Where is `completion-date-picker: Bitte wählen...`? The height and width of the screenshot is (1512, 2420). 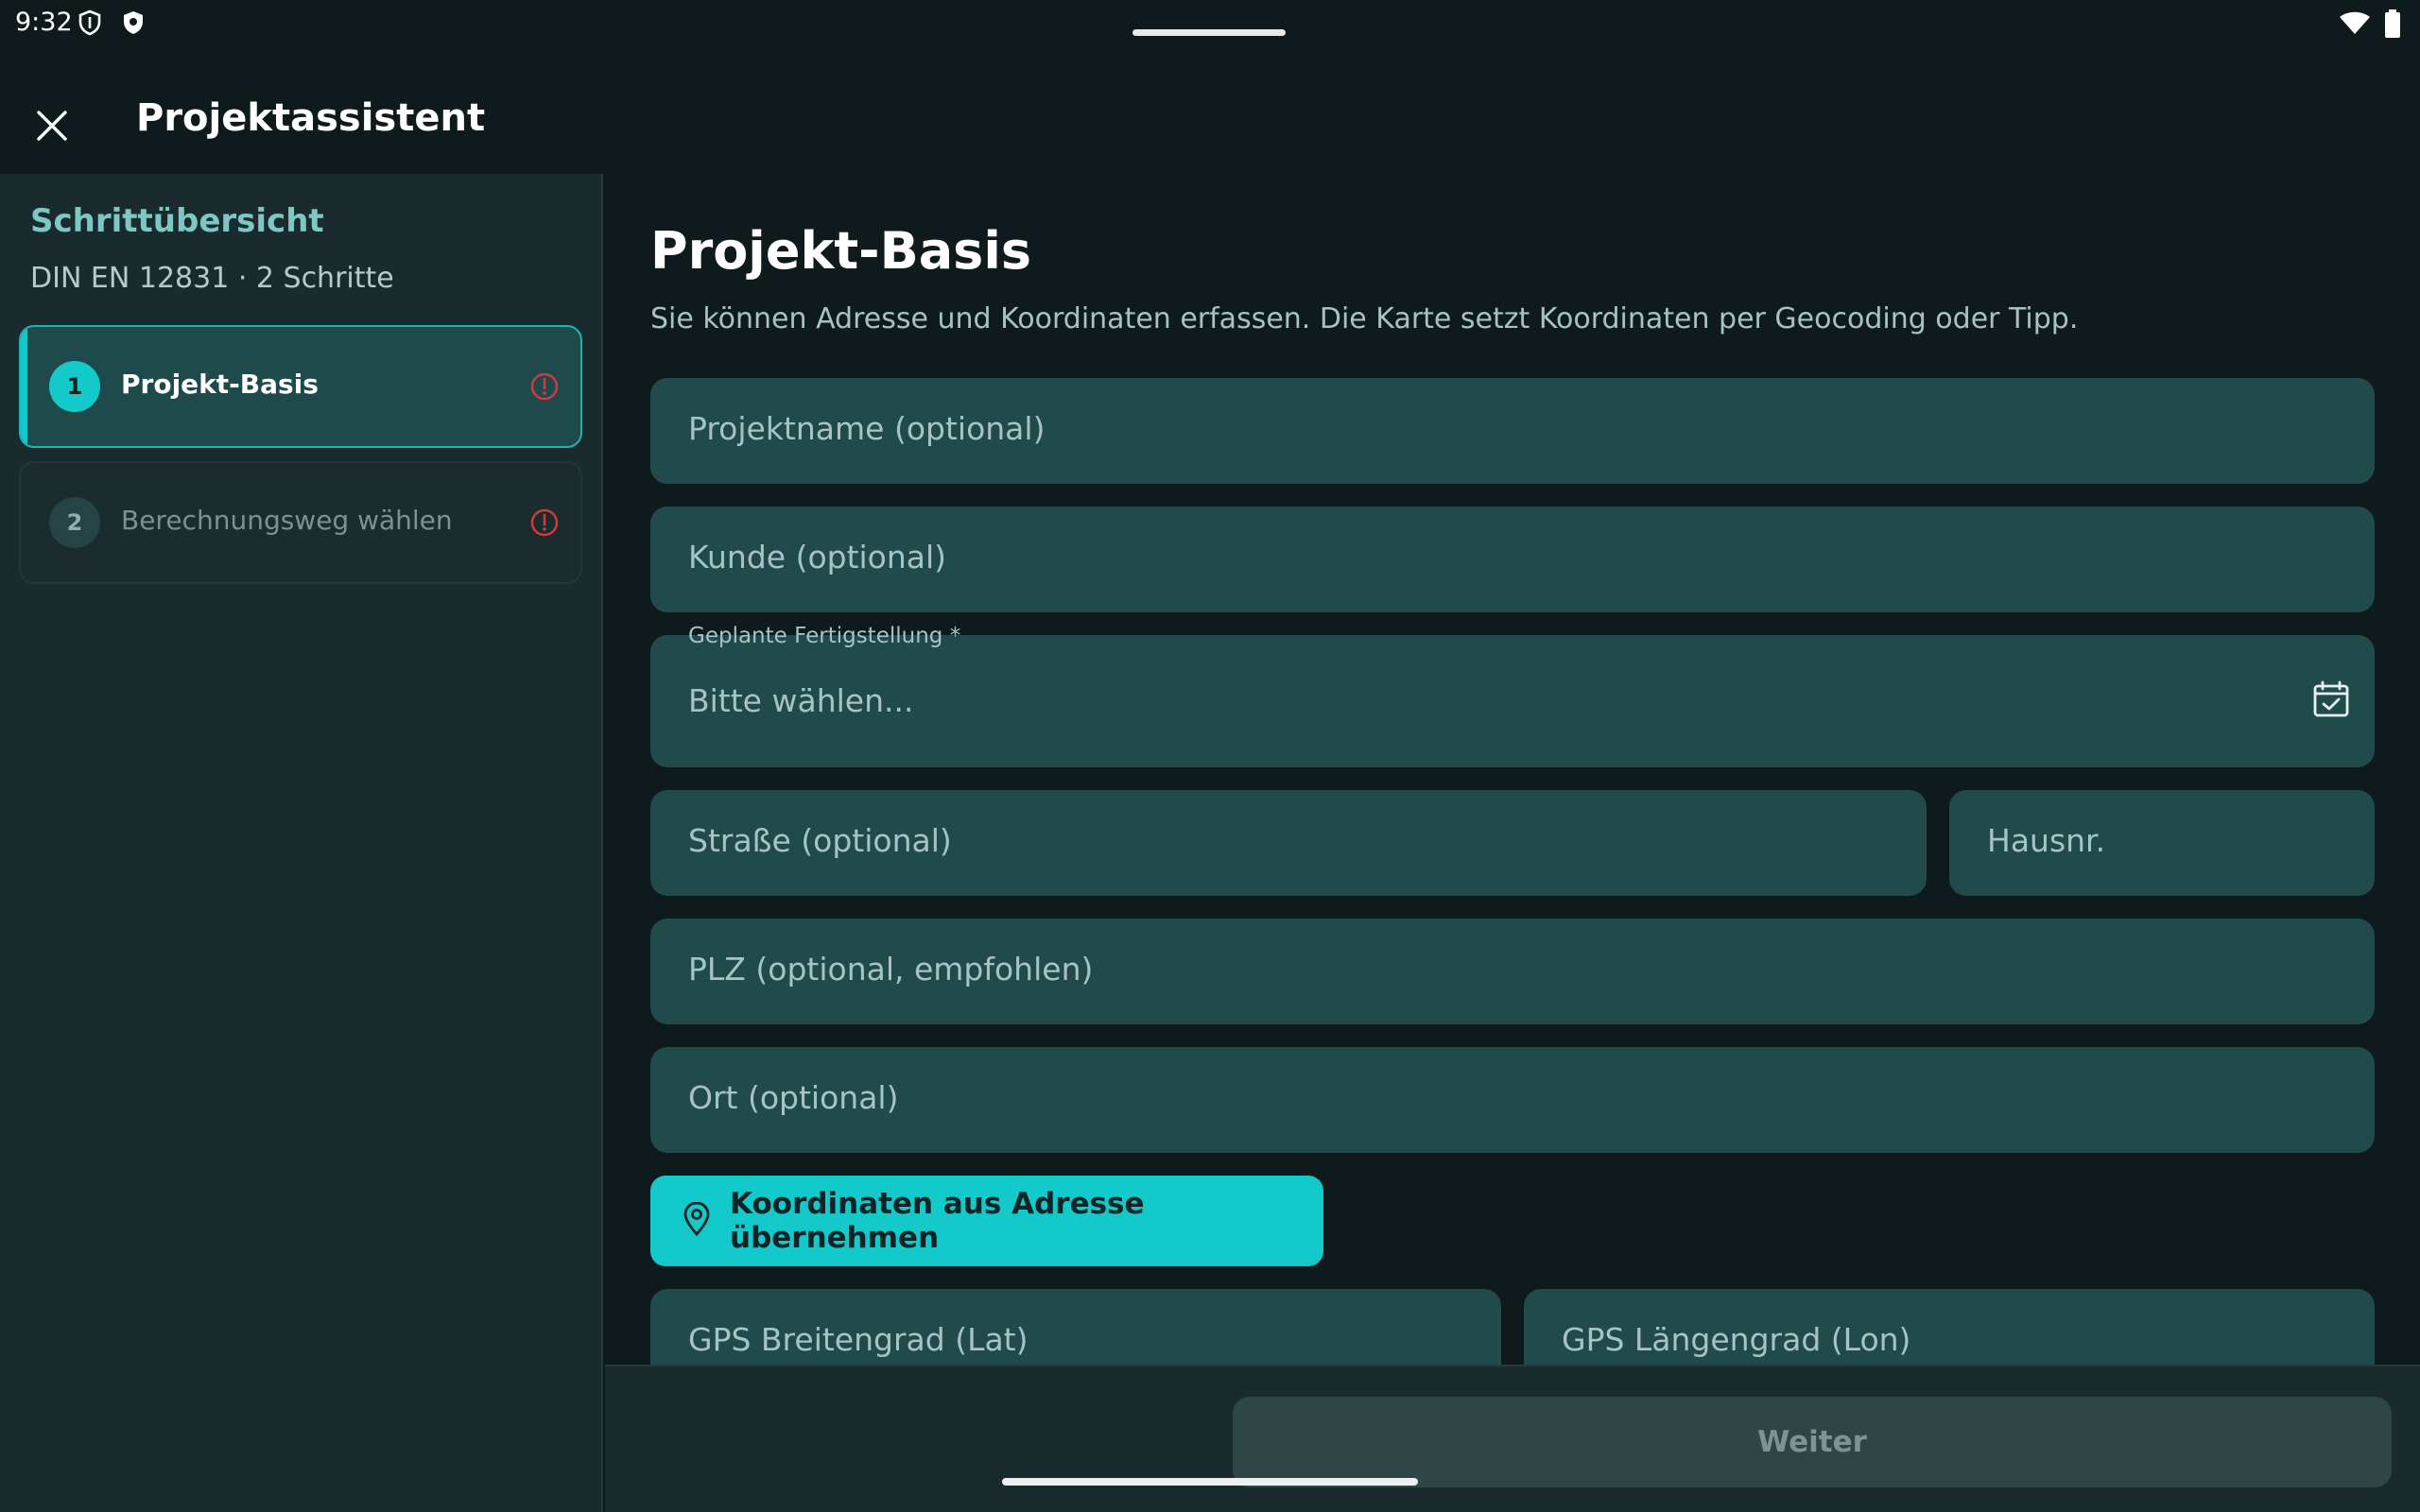
completion-date-picker: Bitte wählen... is located at coordinates (1512, 701).